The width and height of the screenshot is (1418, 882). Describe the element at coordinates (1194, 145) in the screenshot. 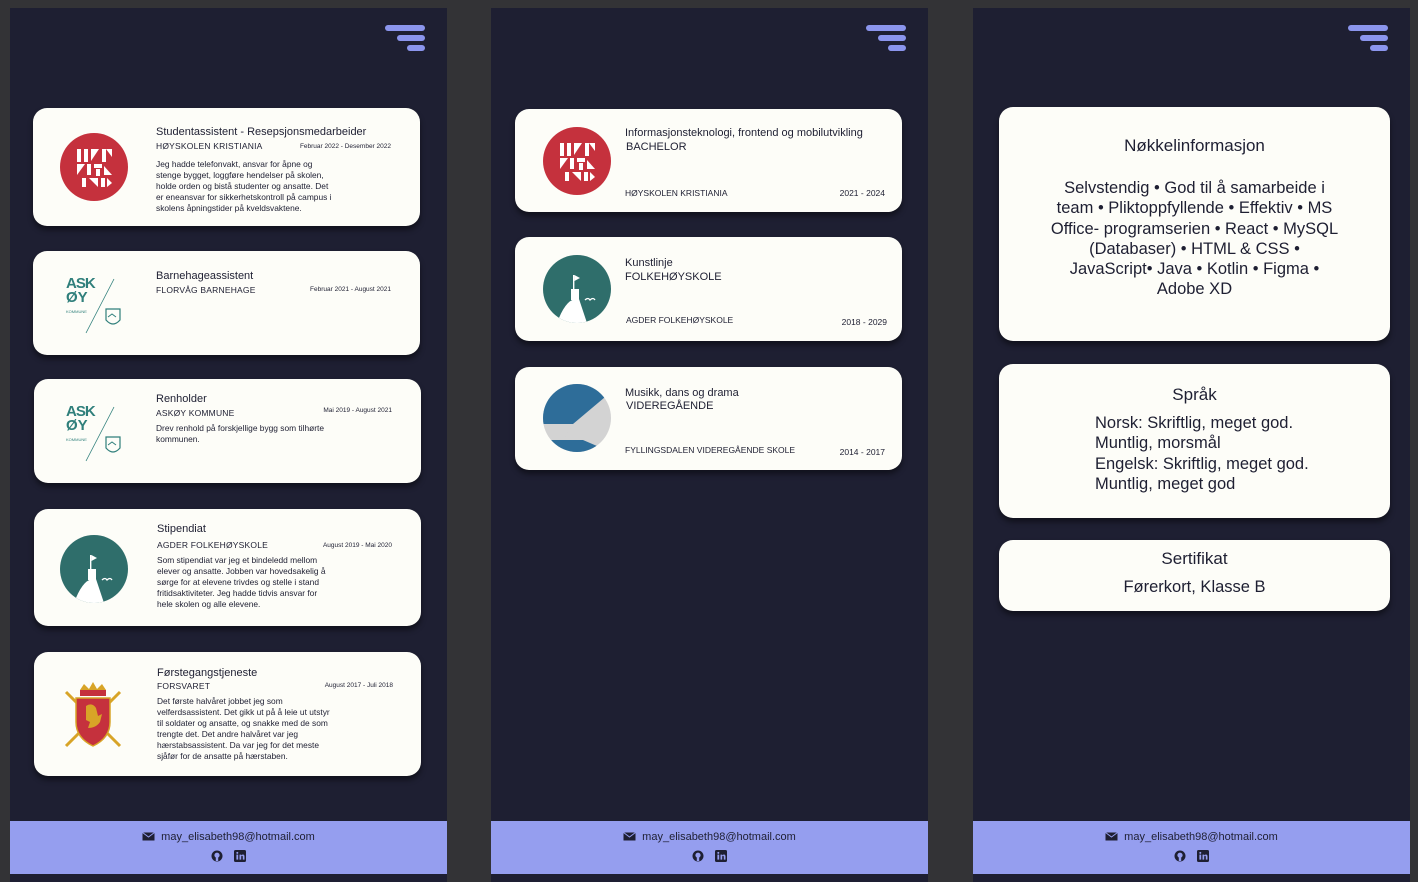

I see `key-info-heading: Nøkkelinformasjon` at that location.